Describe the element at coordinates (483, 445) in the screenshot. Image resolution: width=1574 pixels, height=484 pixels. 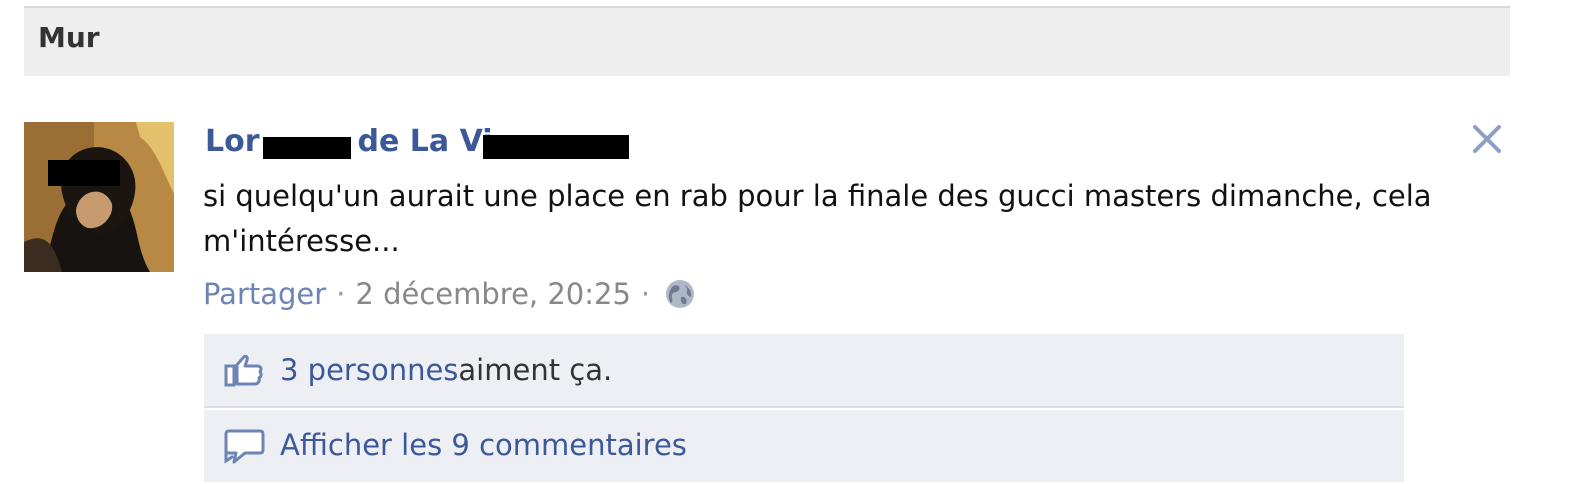
I see `show-comments-link: Afficher les 9 commentaires` at that location.